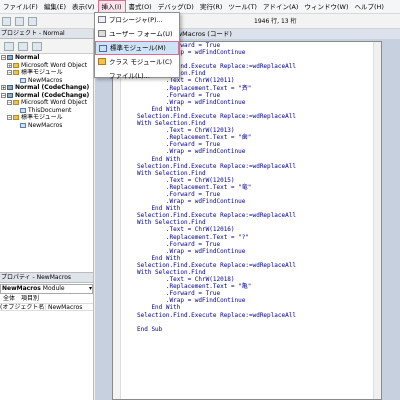 This screenshot has height=400, width=400. I want to click on code-line: .Text = ChrW(12015), so click(186, 180).